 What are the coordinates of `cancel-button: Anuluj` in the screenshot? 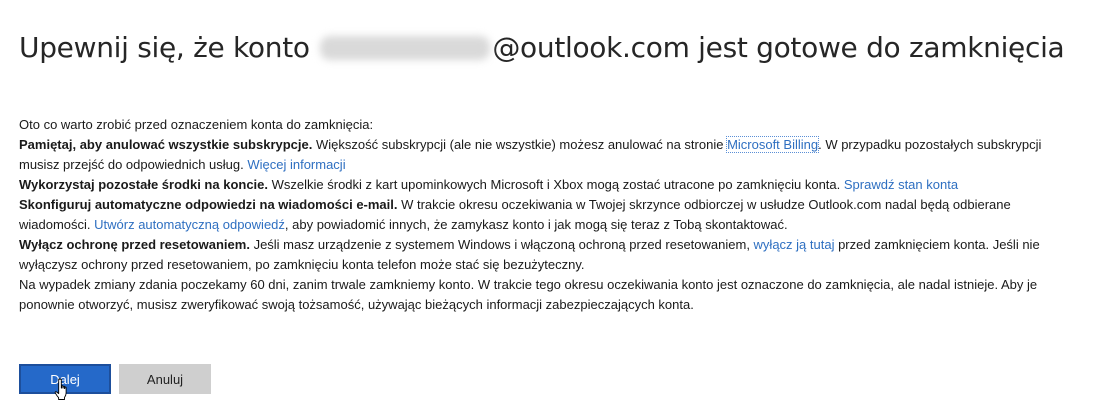 It's located at (165, 379).